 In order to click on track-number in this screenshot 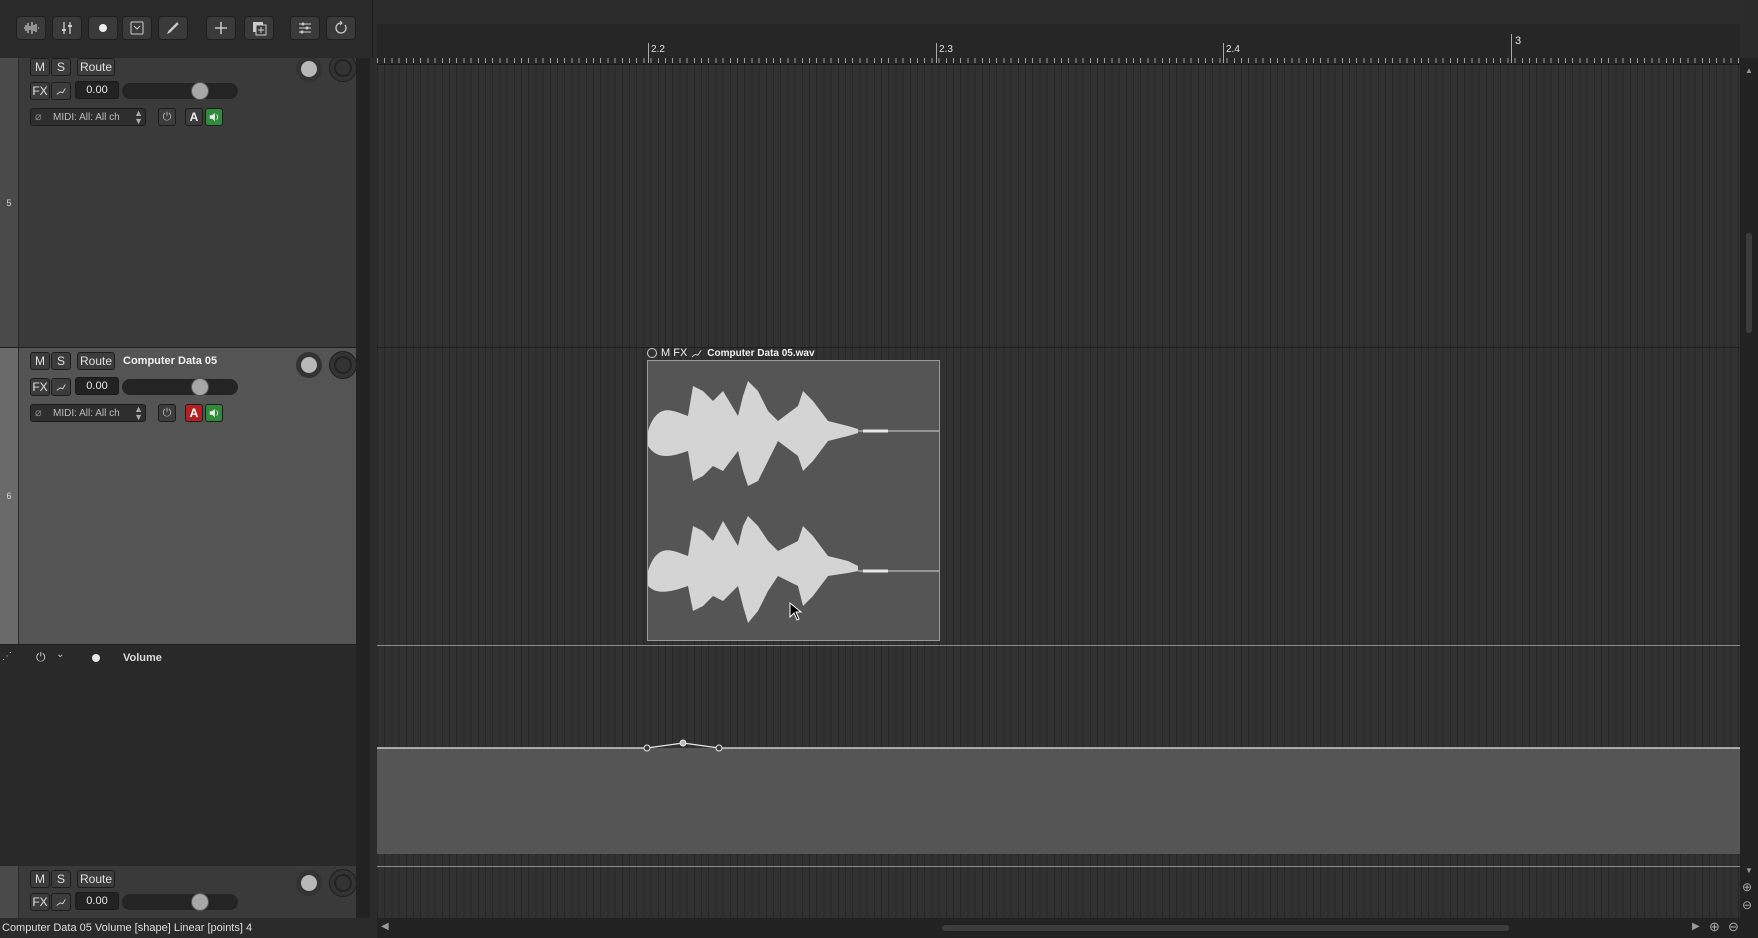, I will do `click(9, 893)`.